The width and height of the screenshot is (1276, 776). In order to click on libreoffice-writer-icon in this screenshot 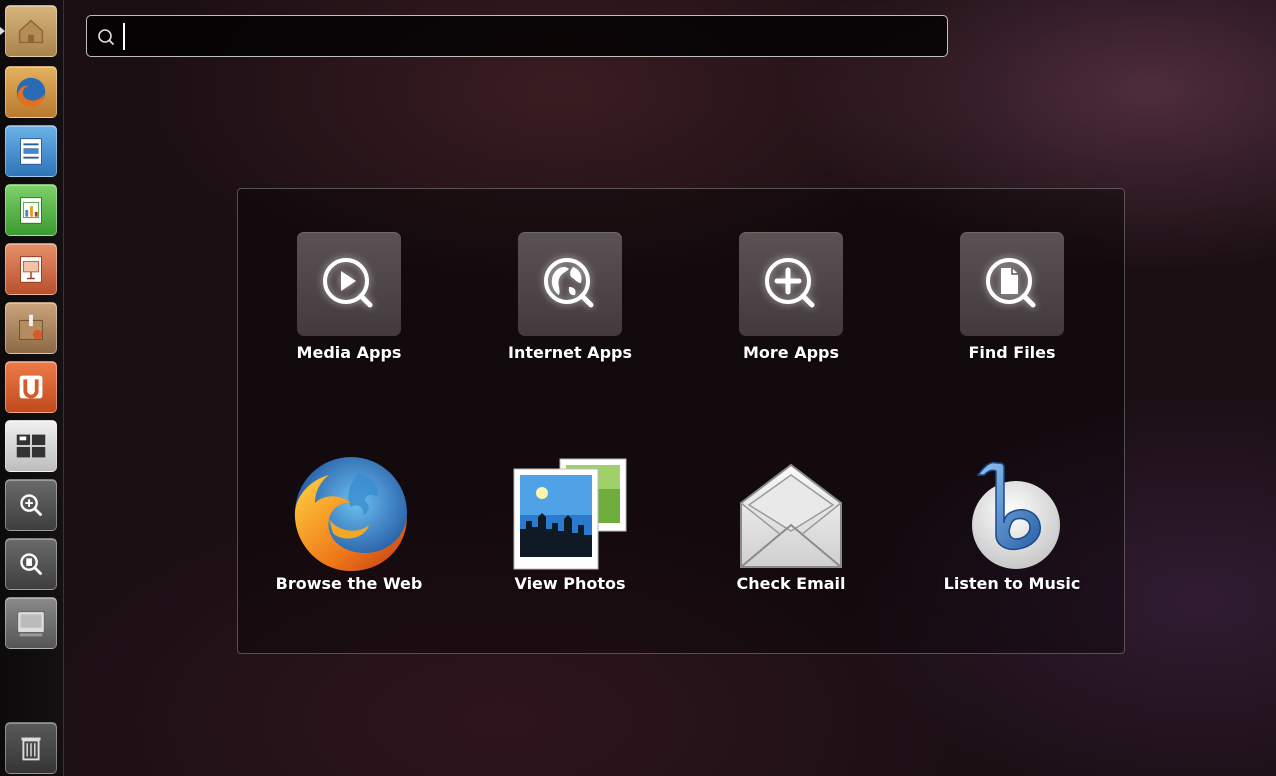, I will do `click(31, 151)`.